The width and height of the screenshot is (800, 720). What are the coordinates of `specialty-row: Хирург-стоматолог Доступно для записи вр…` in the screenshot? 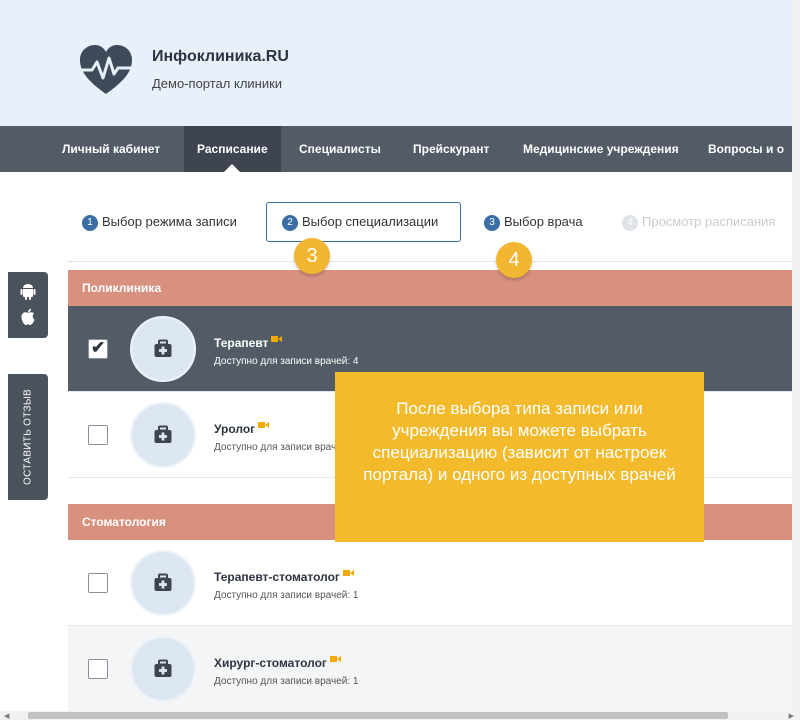 It's located at (434, 669).